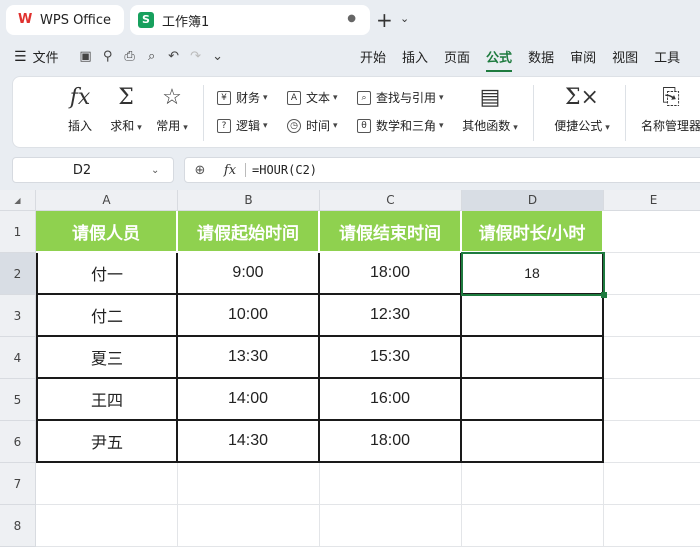 The height and width of the screenshot is (547, 700). I want to click on name-box-value: D2, so click(82, 170).